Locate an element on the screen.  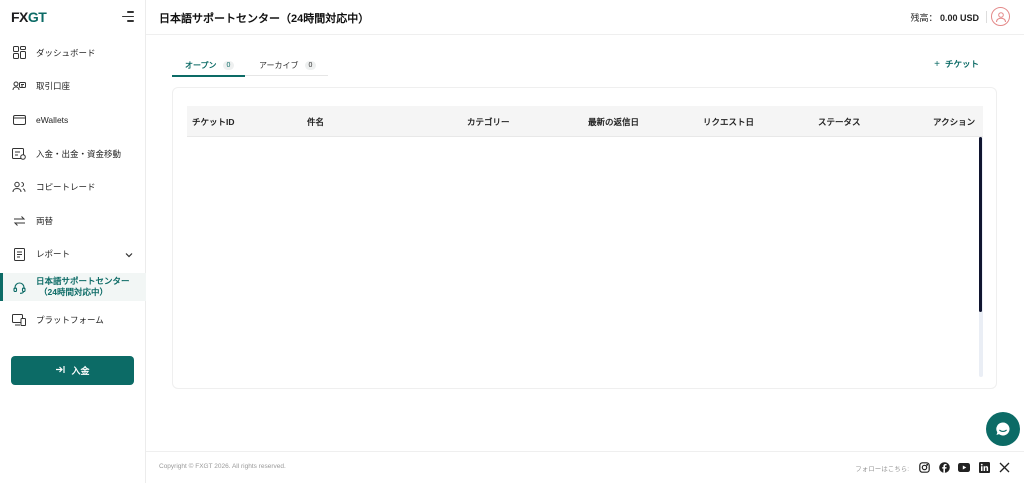
support-label-line1: 日本語サポートセンター is located at coordinates (83, 281).